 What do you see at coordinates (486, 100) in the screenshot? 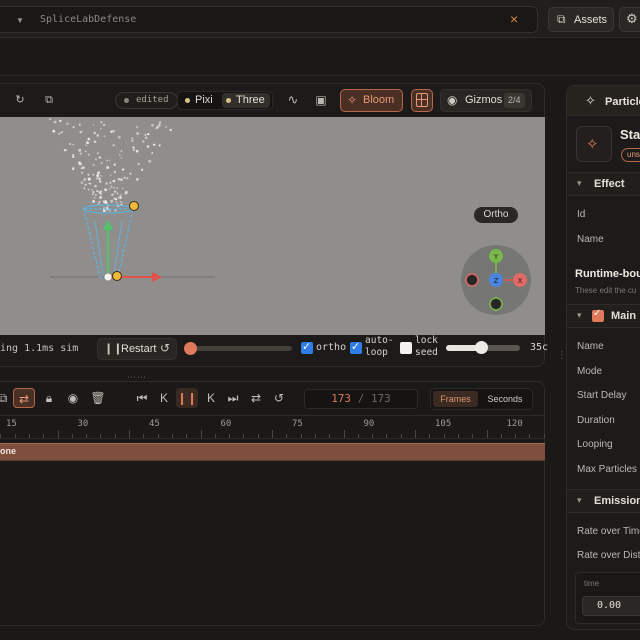
I see `gizmos-button: ◉ Gizmos 2/4` at bounding box center [486, 100].